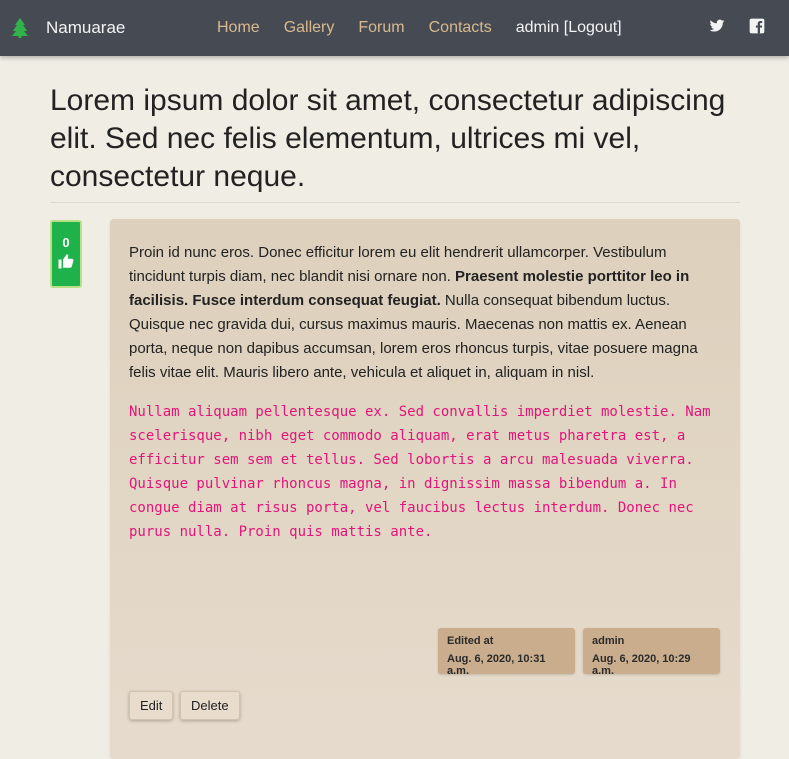 This screenshot has height=759, width=789. I want to click on brand-name: Namuarae, so click(86, 27).